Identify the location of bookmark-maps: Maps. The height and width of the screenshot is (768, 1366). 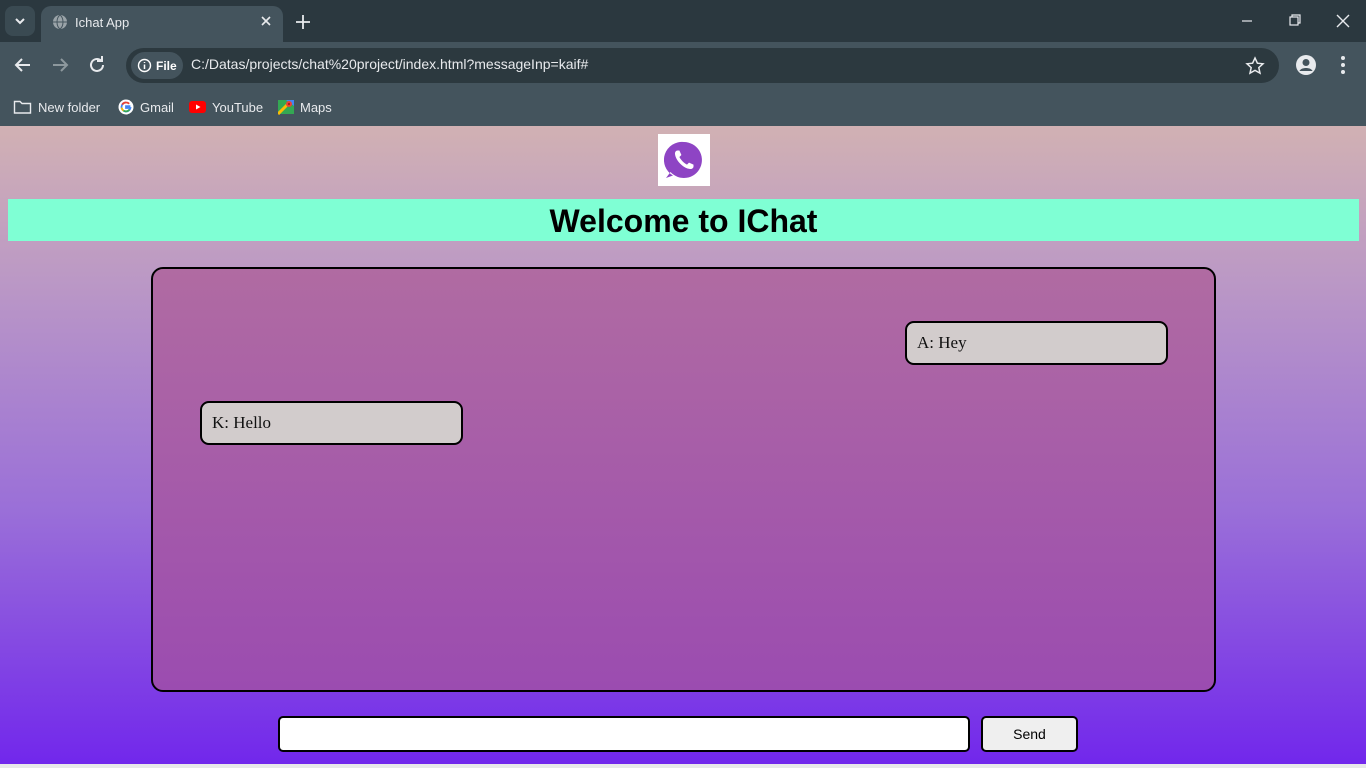
(305, 107).